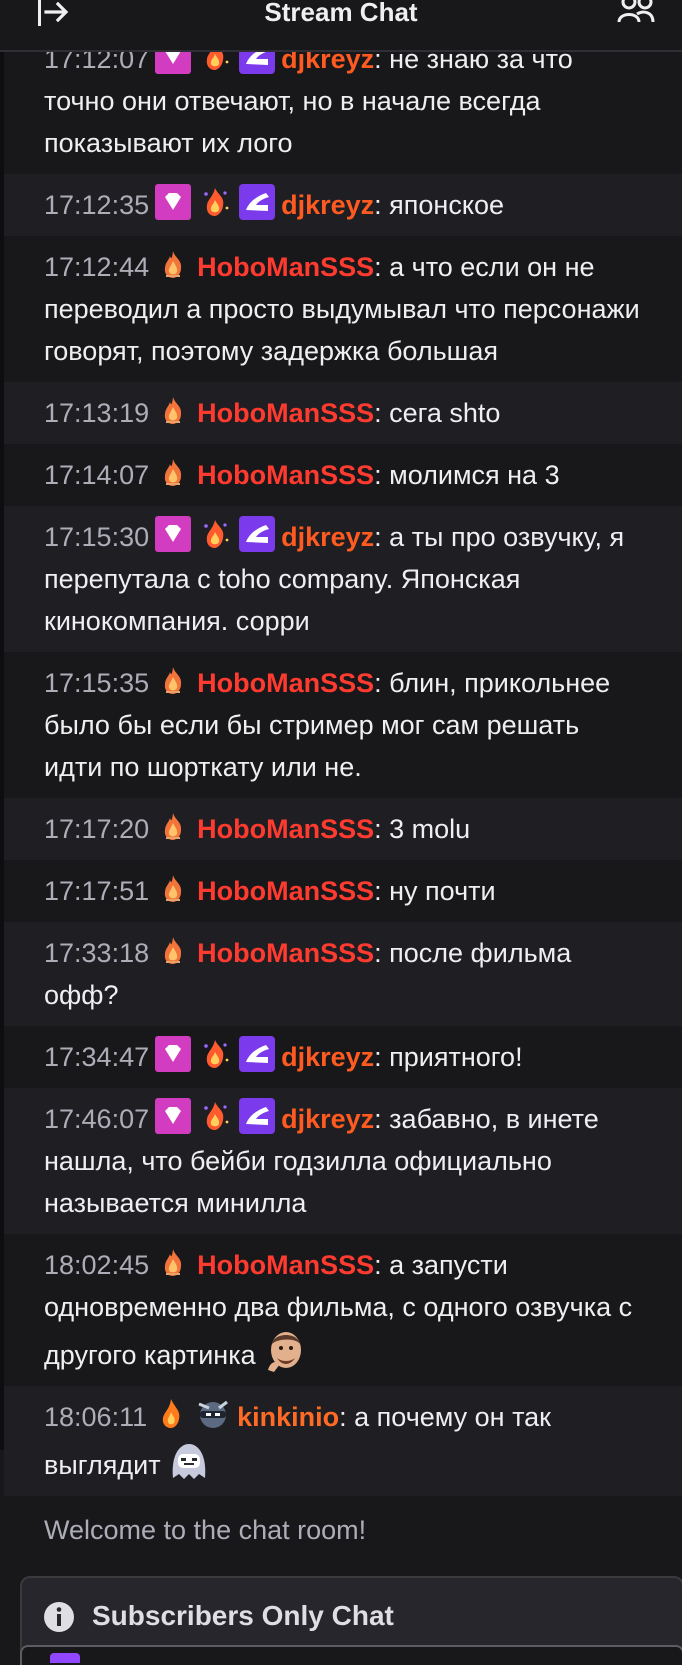 This screenshot has width=682, height=1665. I want to click on chat-header: Stream Chat, so click(341, 26).